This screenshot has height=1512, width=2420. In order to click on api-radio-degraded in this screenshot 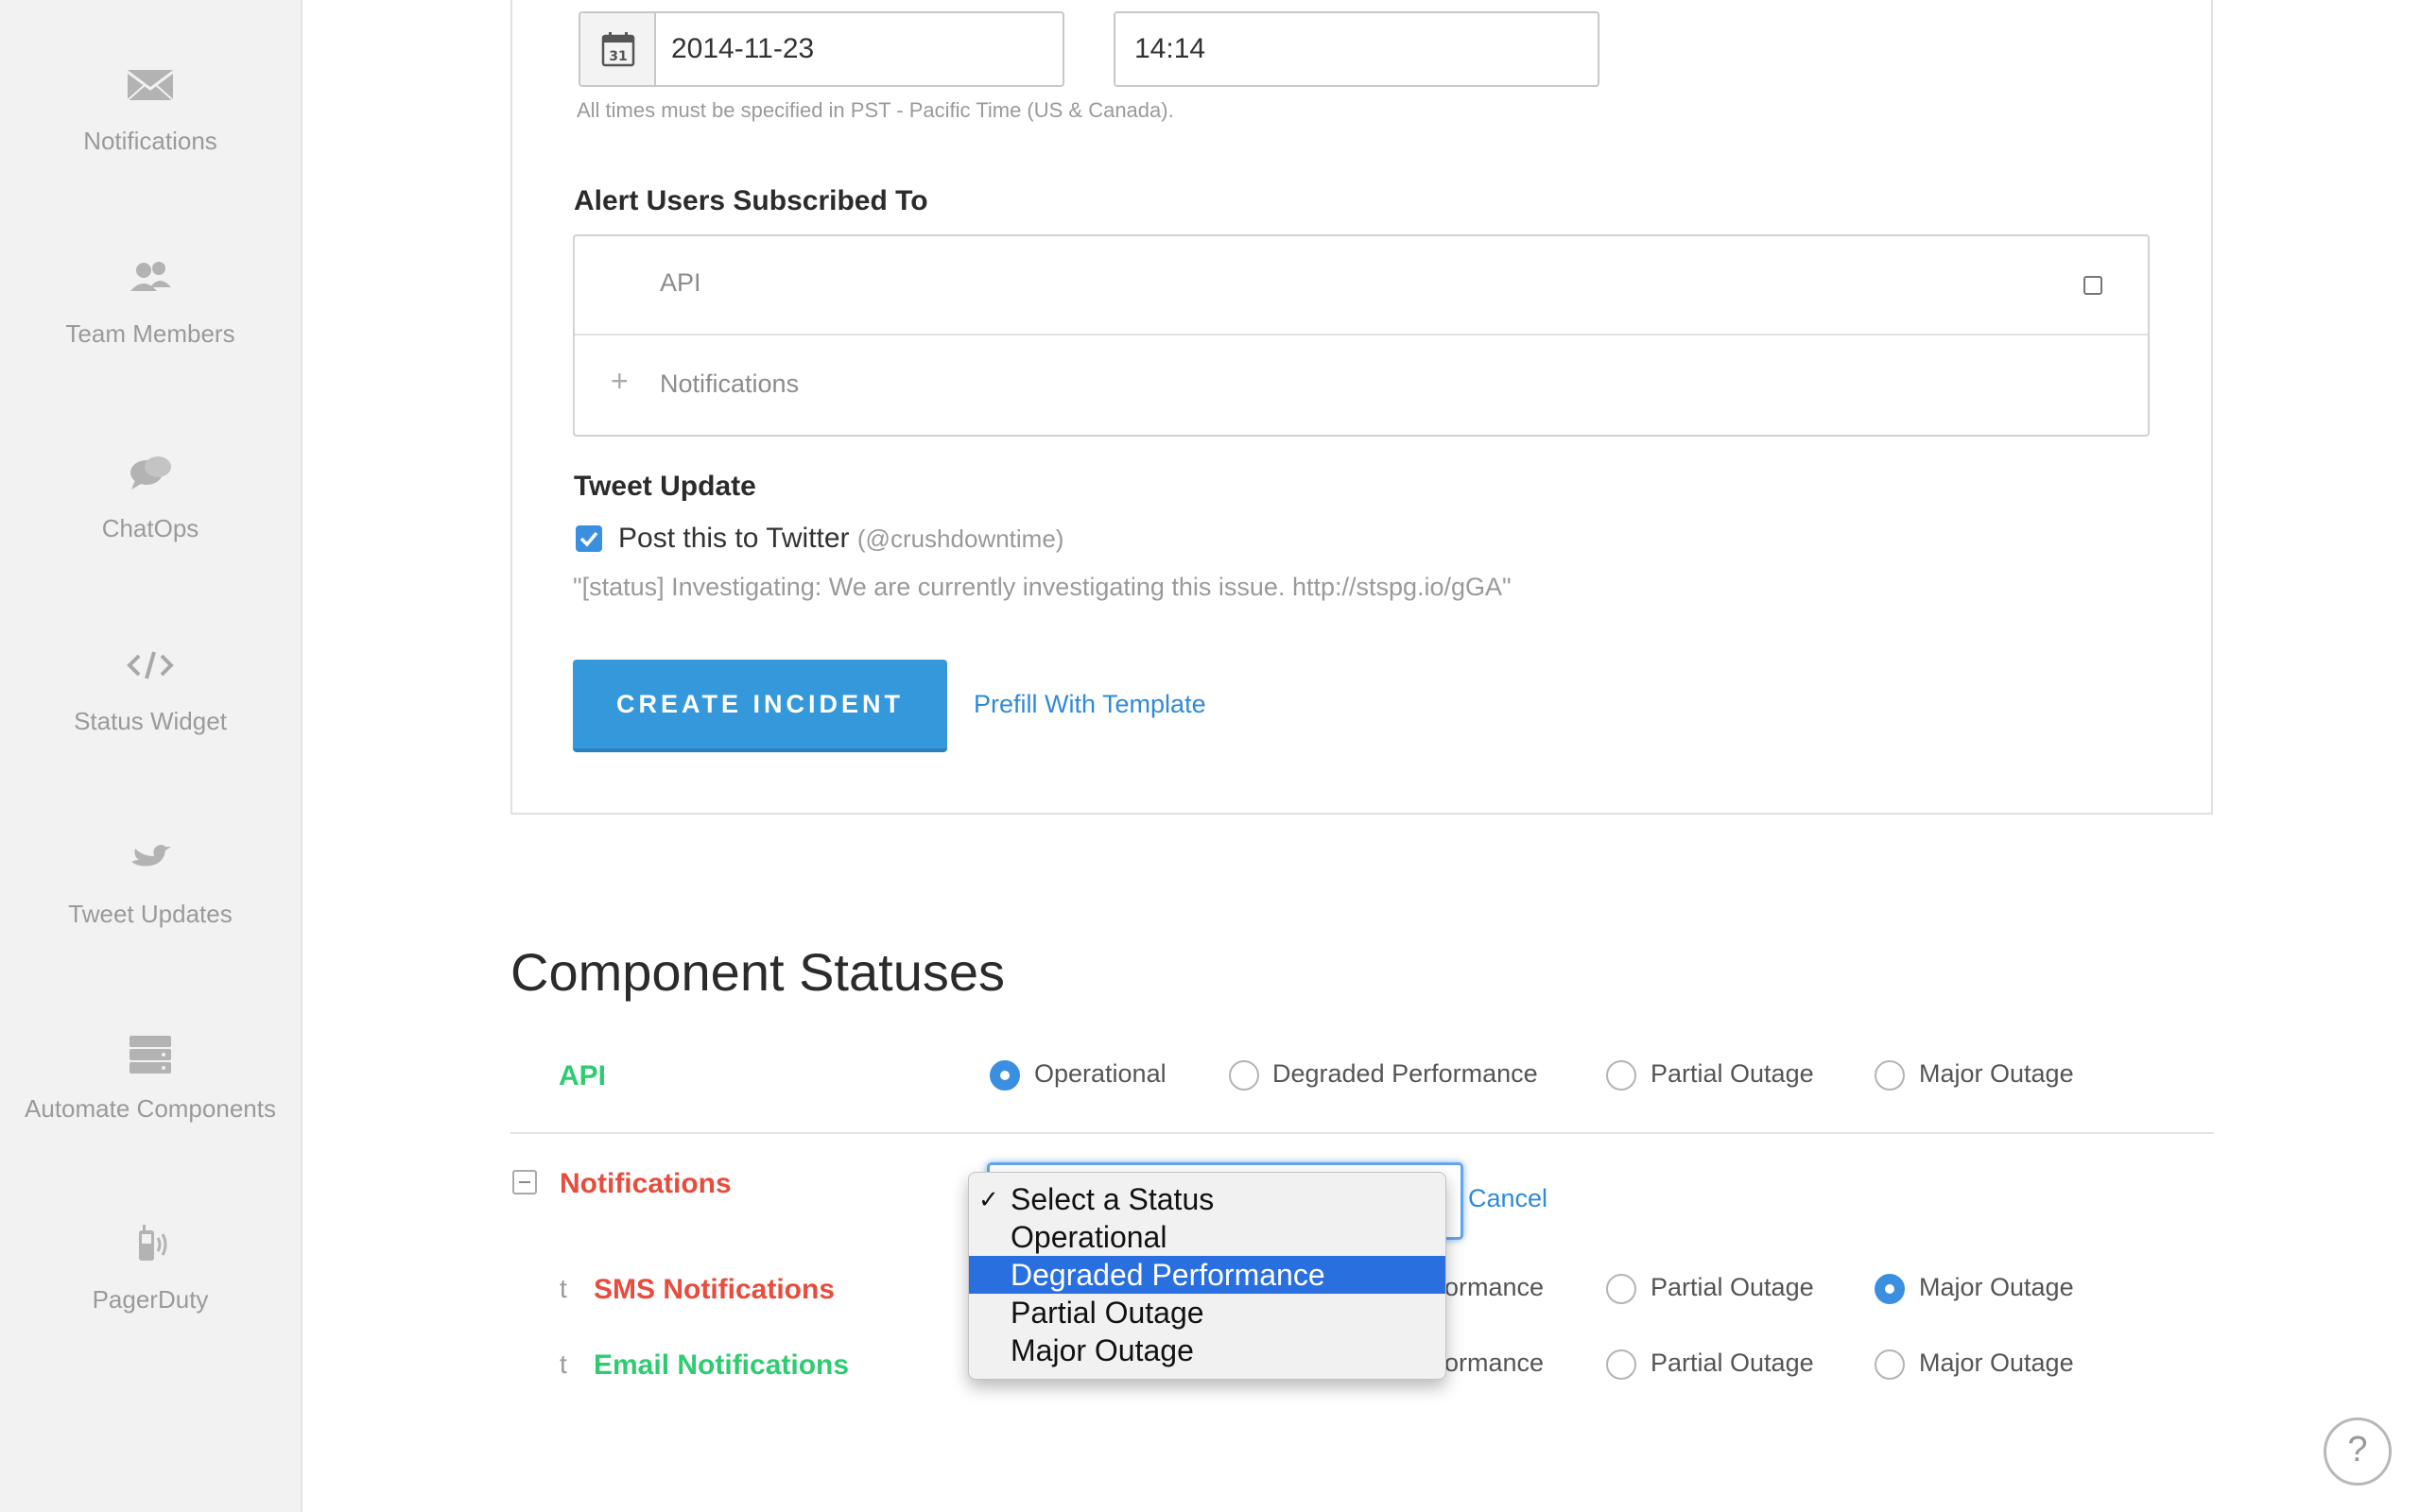, I will do `click(1244, 1075)`.